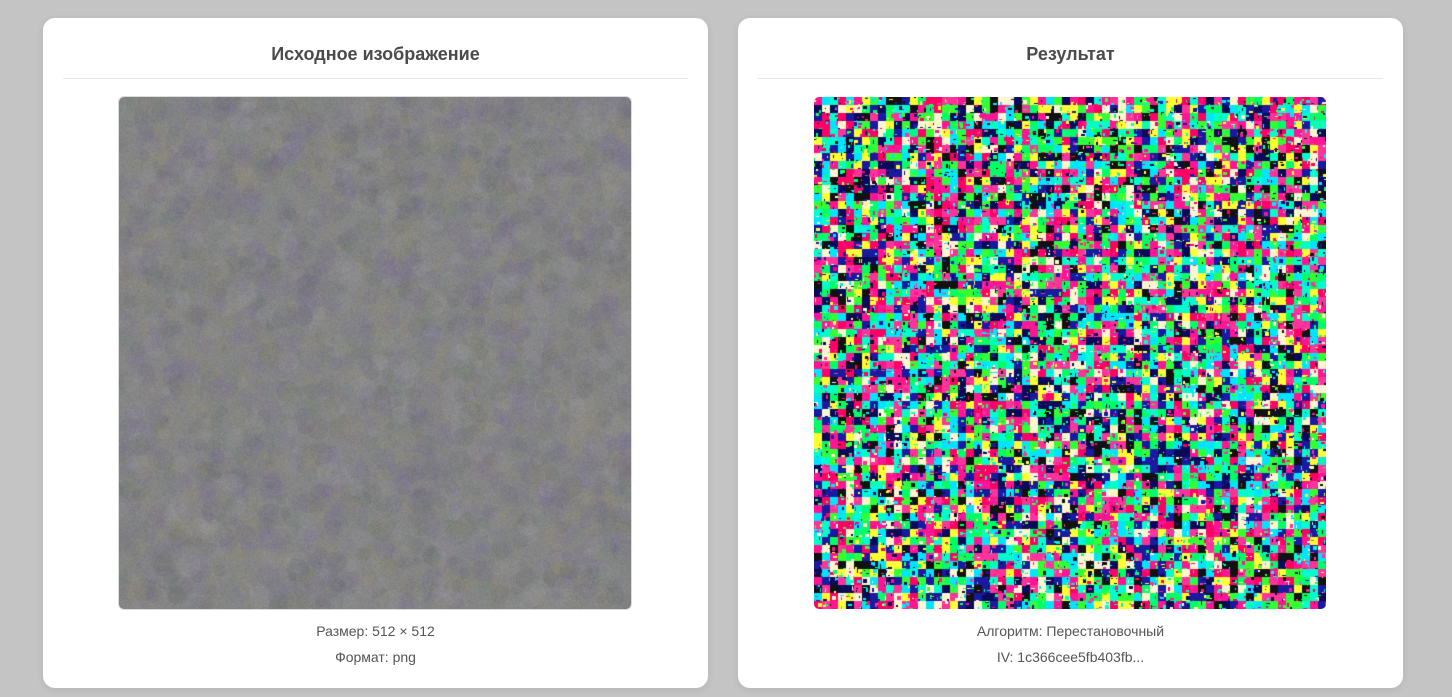 The image size is (1452, 697). Describe the element at coordinates (375, 78) in the screenshot. I see `source-card-divider` at that location.